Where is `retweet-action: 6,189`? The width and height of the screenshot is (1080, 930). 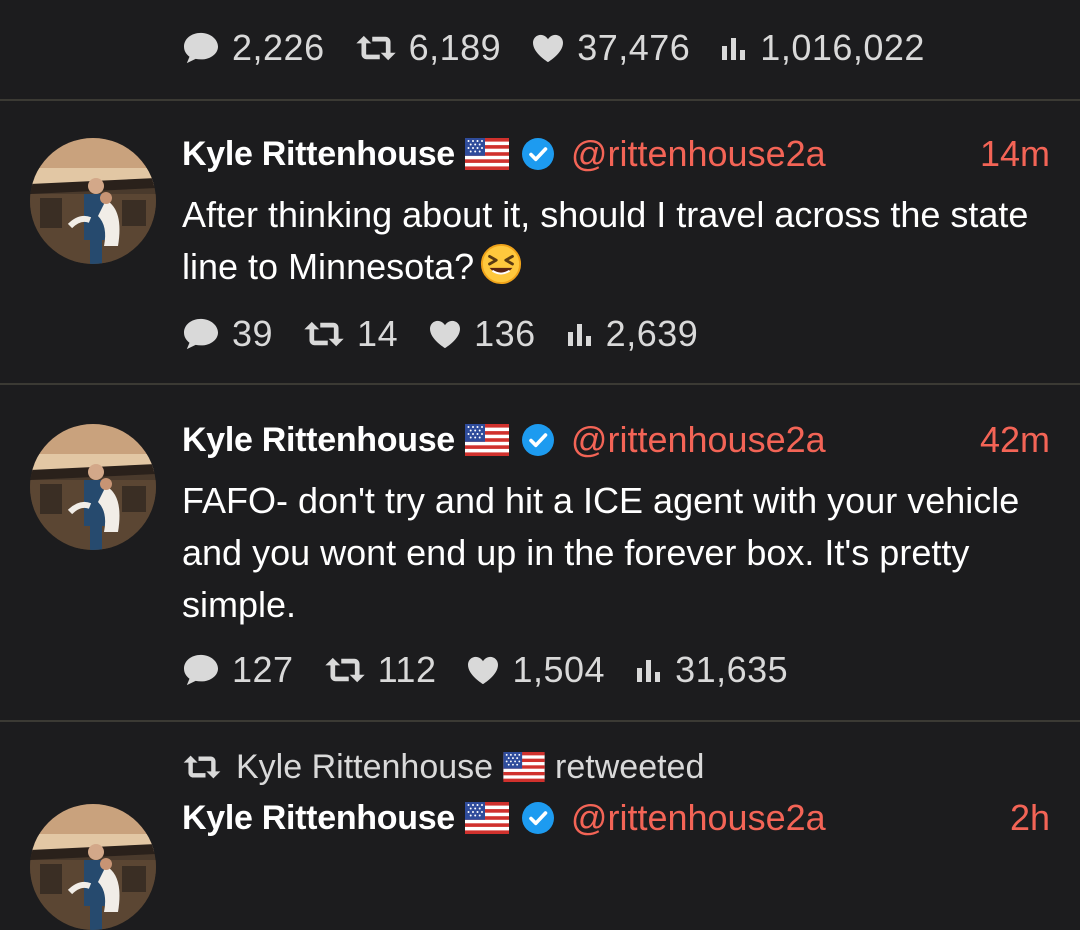 retweet-action: 6,189 is located at coordinates (428, 48).